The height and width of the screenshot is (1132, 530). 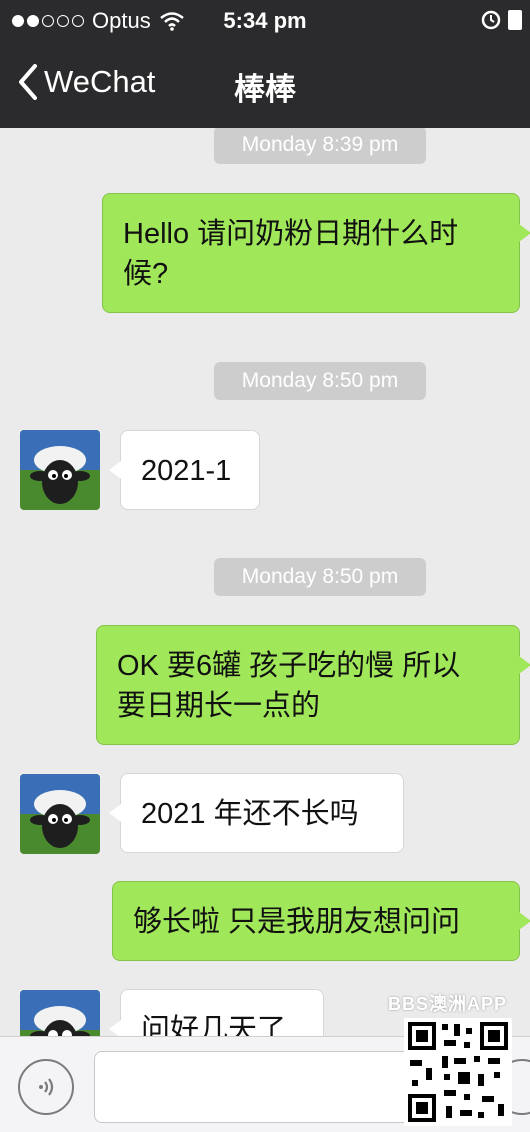 I want to click on watermark: BBS澳洲APP, so click(x=448, y=1004).